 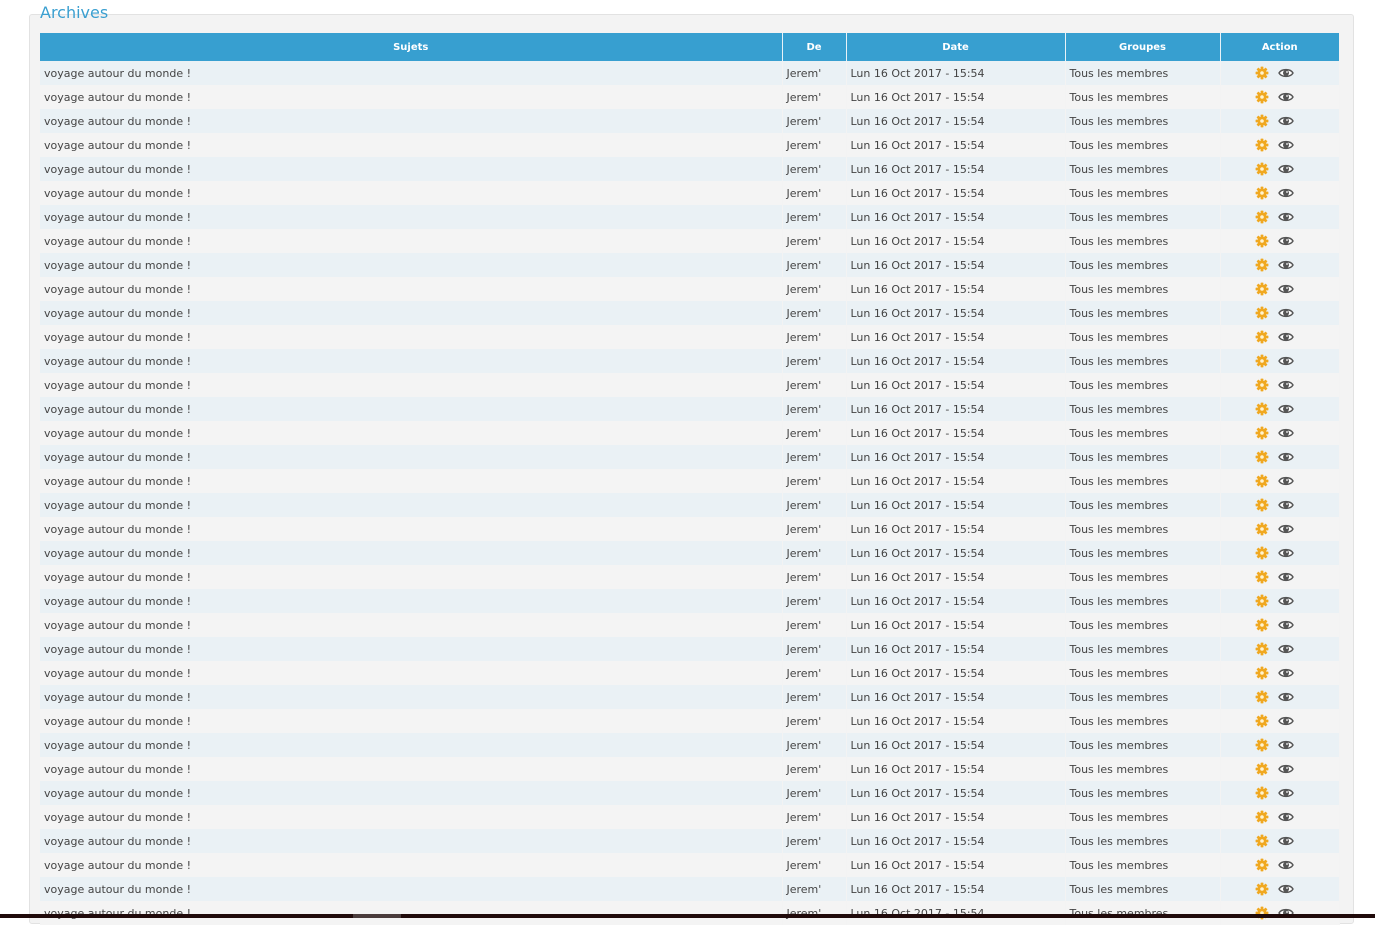 What do you see at coordinates (814, 47) in the screenshot?
I see `column-header-from: De` at bounding box center [814, 47].